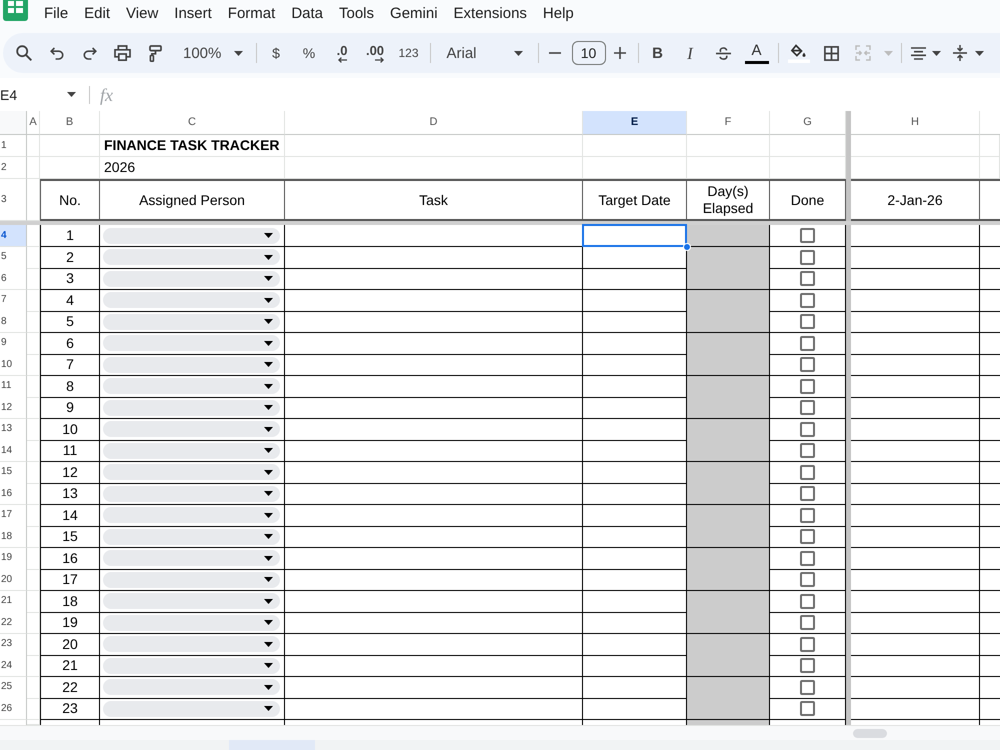  Describe the element at coordinates (414, 13) in the screenshot. I see `menu-item: Gemini` at that location.